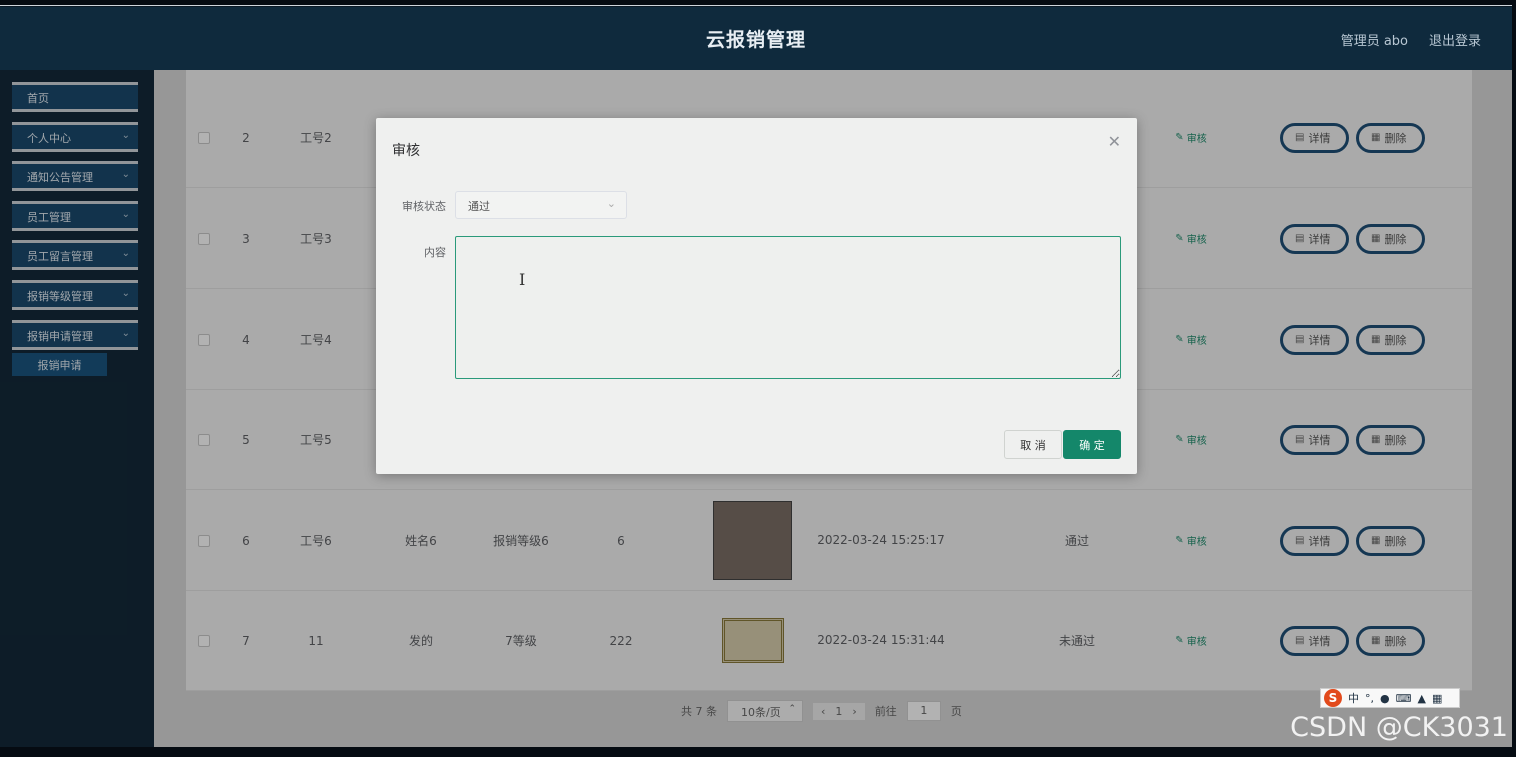 The width and height of the screenshot is (1516, 757). I want to click on ime-toolbar: S 中 °, ● ⌨ ▲ ▦, so click(1390, 698).